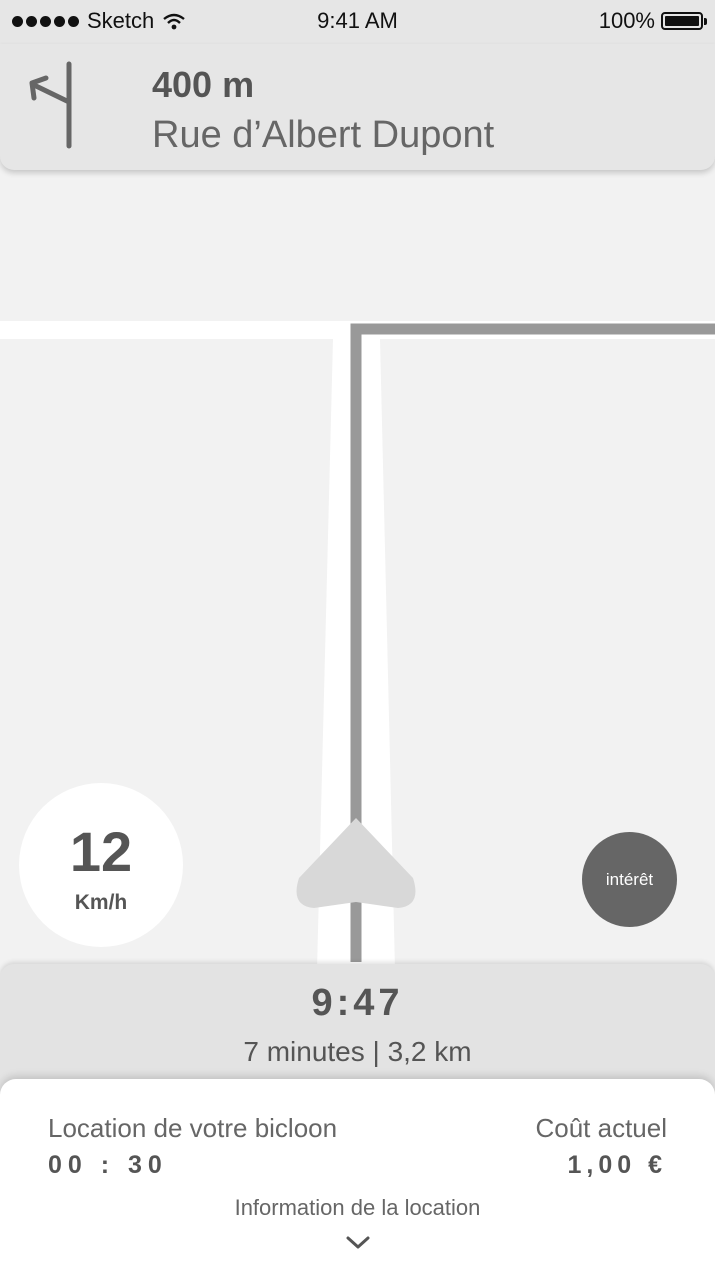 This screenshot has height=1270, width=715. Describe the element at coordinates (601, 1128) in the screenshot. I see `cost-label: Coût actuel` at that location.